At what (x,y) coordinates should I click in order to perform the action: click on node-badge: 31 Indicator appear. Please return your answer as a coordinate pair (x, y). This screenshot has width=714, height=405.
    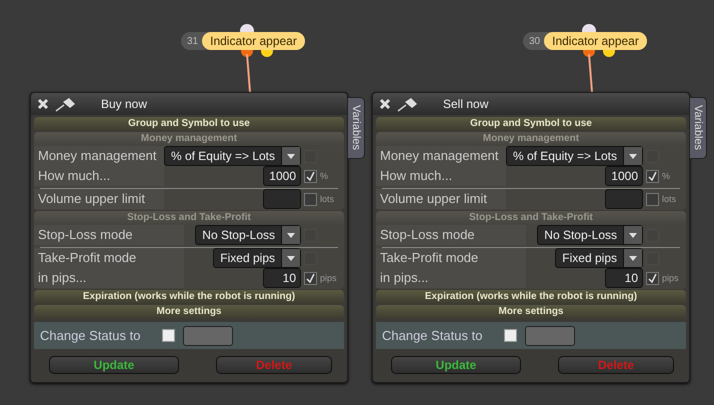
    Looking at the image, I should click on (243, 41).